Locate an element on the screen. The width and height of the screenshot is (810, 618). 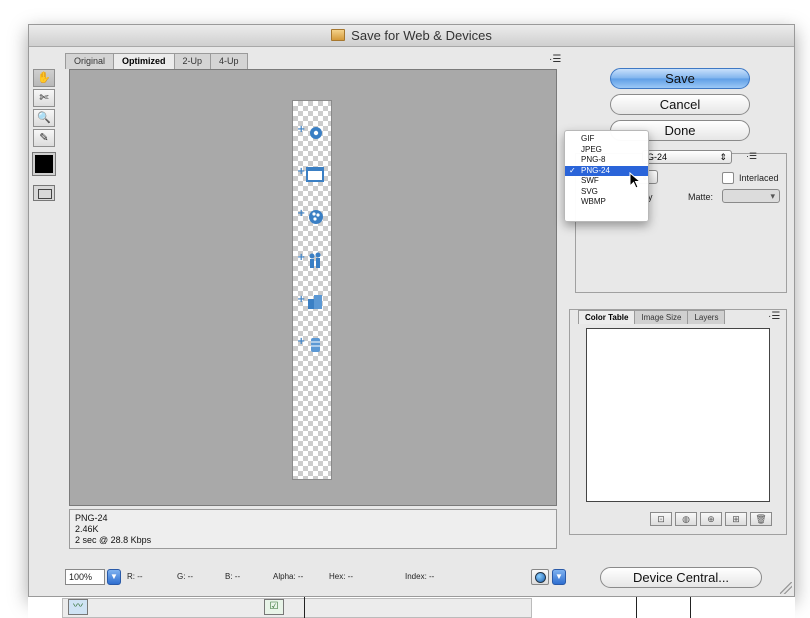
view-tabs: Original Optimized 2-Up 4-Up is located at coordinates (156, 61).